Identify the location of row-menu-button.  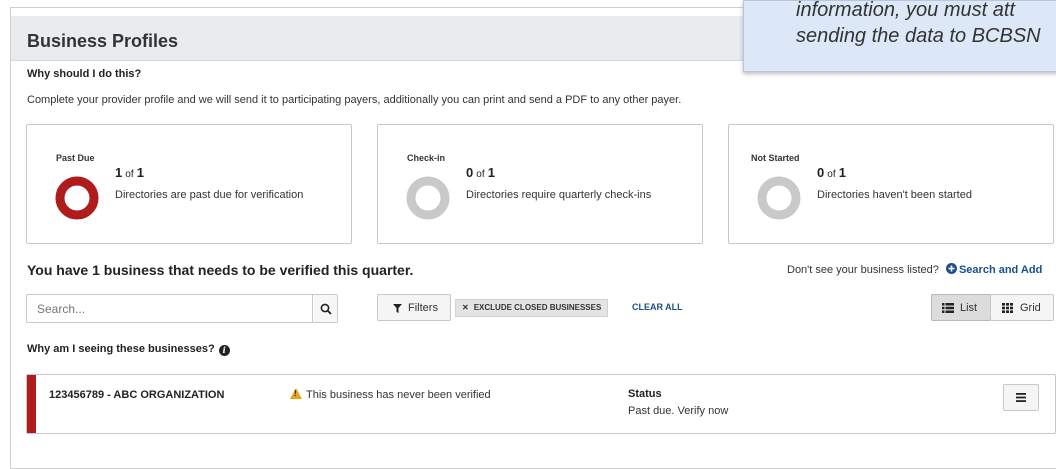
(1021, 397).